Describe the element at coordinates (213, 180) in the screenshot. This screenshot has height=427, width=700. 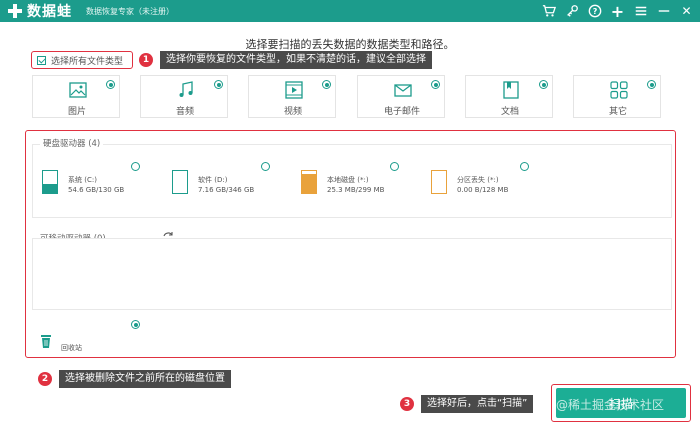
I see `drive-name: 软件 (D:)` at that location.